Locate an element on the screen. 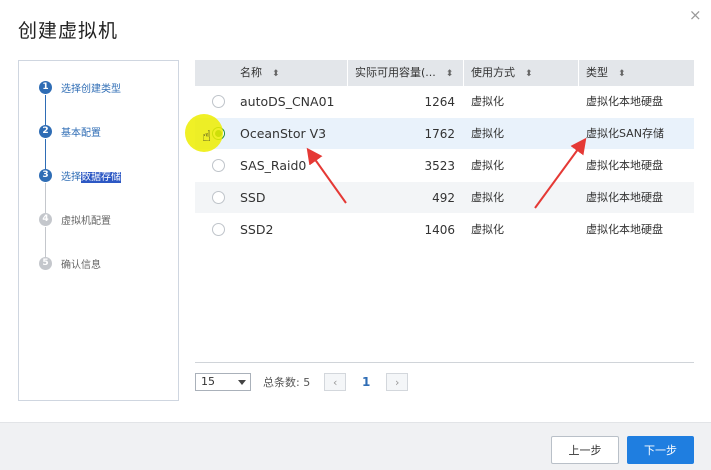  step-label-highlight: 数据存储 is located at coordinates (101, 177).